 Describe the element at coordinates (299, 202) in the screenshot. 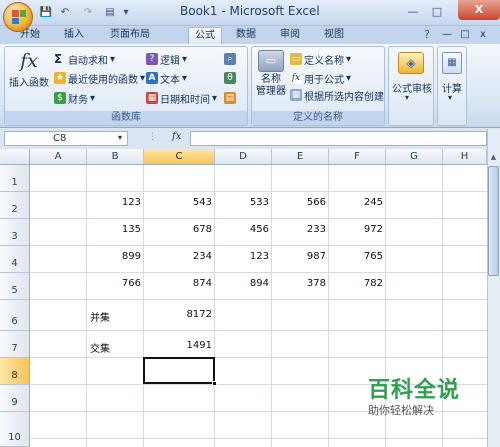

I see `cell-e2: 566` at that location.